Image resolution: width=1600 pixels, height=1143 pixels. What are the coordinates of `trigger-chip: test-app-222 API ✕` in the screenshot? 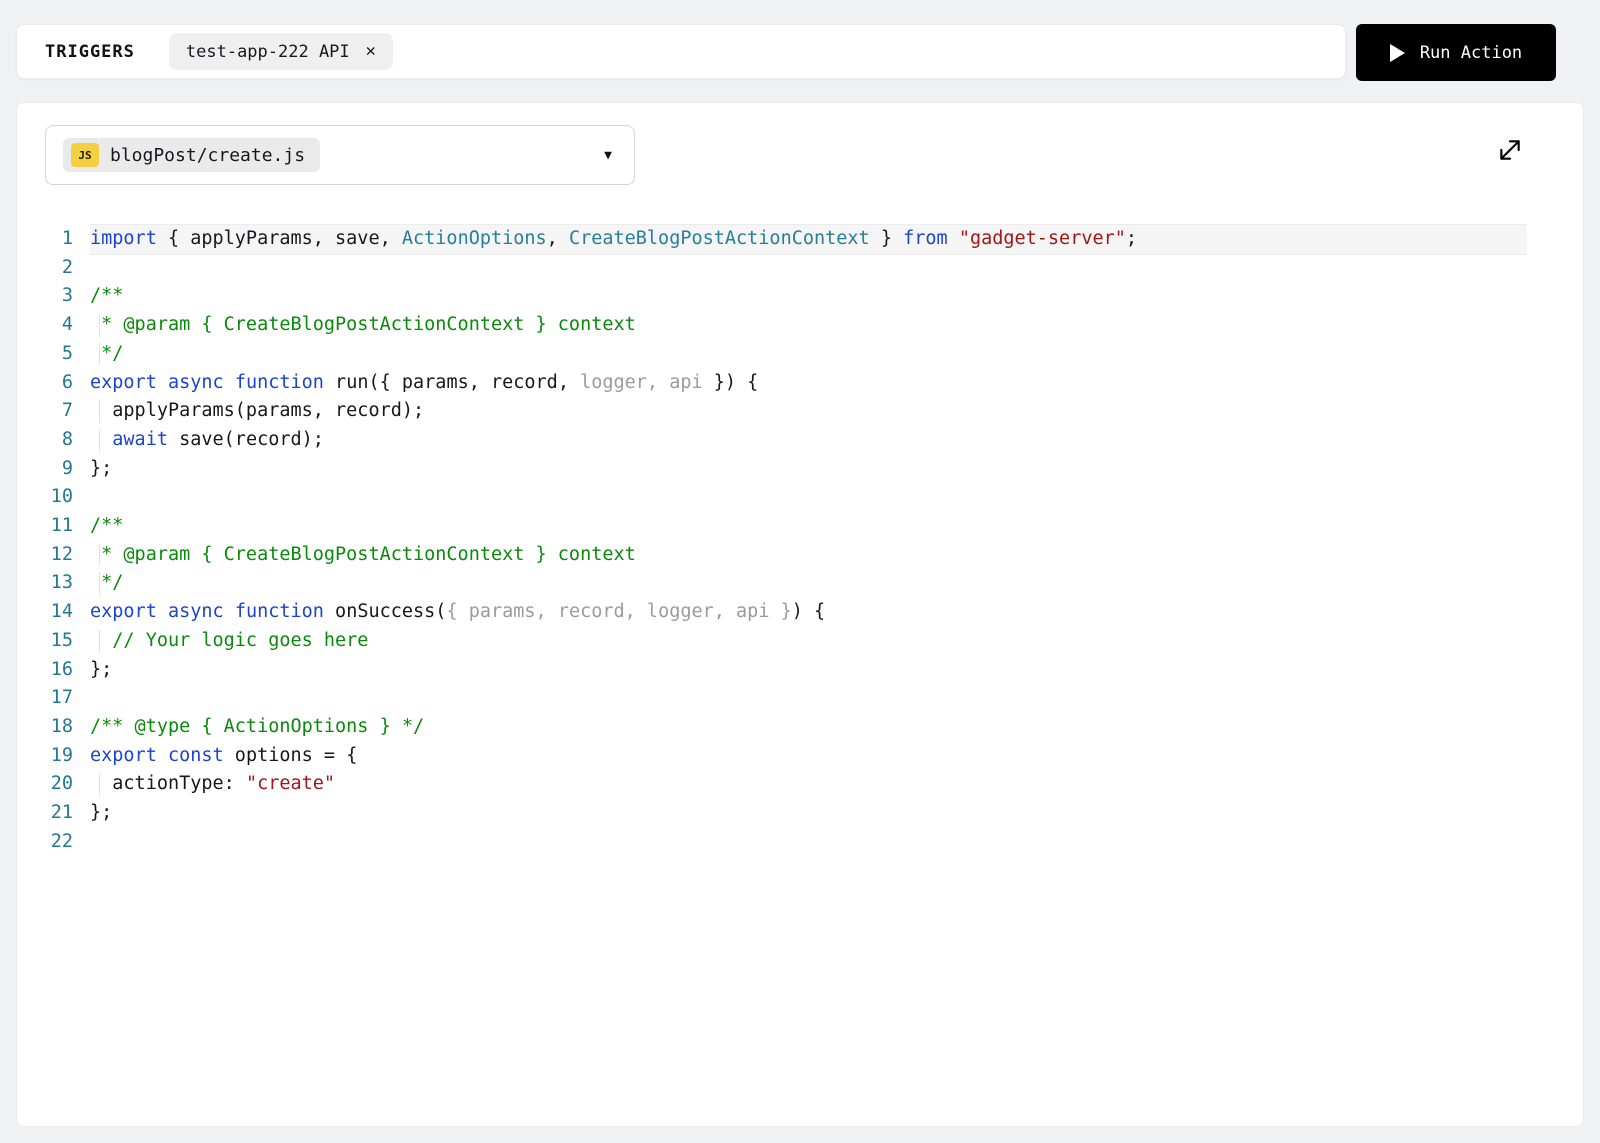 It's located at (280, 51).